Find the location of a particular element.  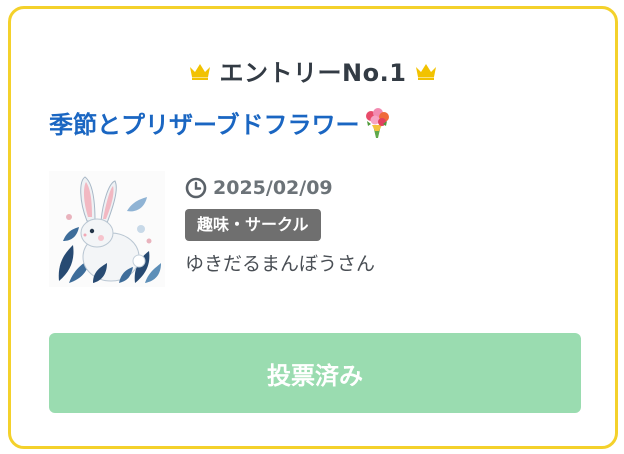

post-thumbnail is located at coordinates (107, 229).